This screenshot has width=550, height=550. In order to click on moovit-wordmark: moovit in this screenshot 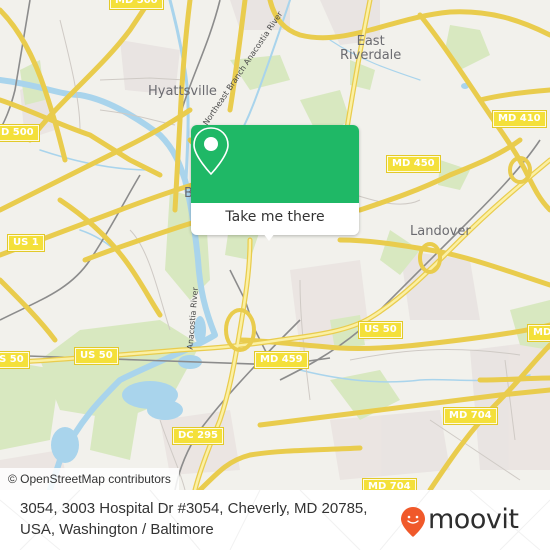, I will do `click(473, 519)`.